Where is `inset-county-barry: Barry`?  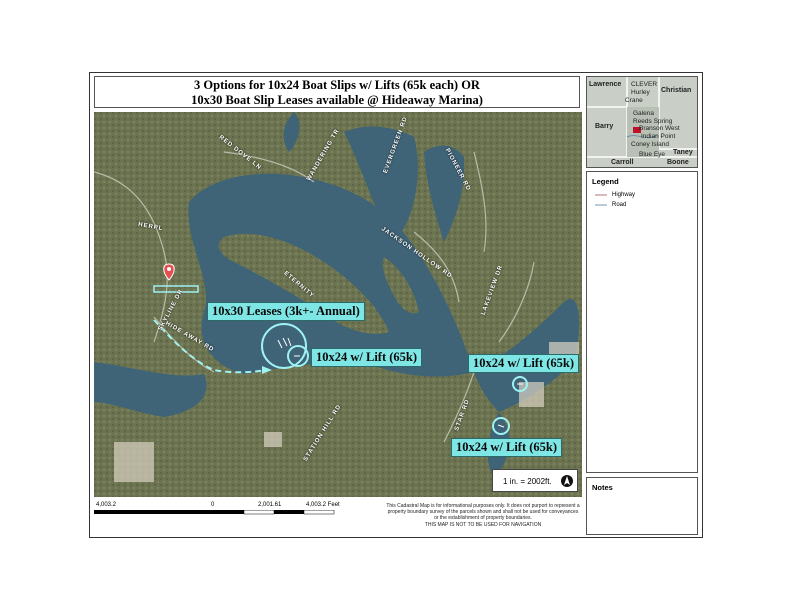 inset-county-barry: Barry is located at coordinates (604, 126).